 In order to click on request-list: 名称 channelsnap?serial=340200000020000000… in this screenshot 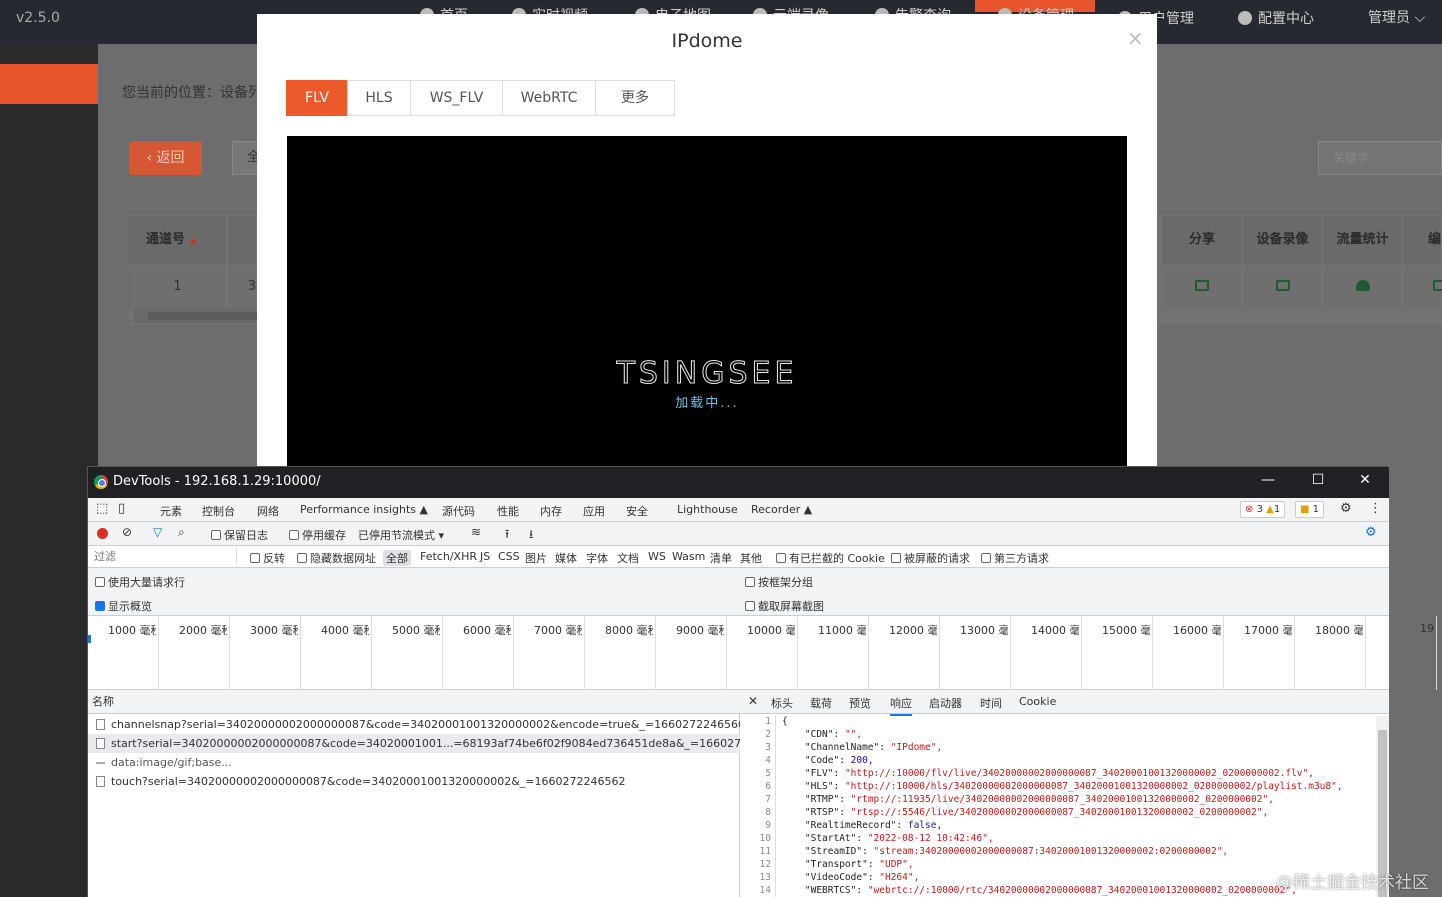, I will do `click(414, 793)`.